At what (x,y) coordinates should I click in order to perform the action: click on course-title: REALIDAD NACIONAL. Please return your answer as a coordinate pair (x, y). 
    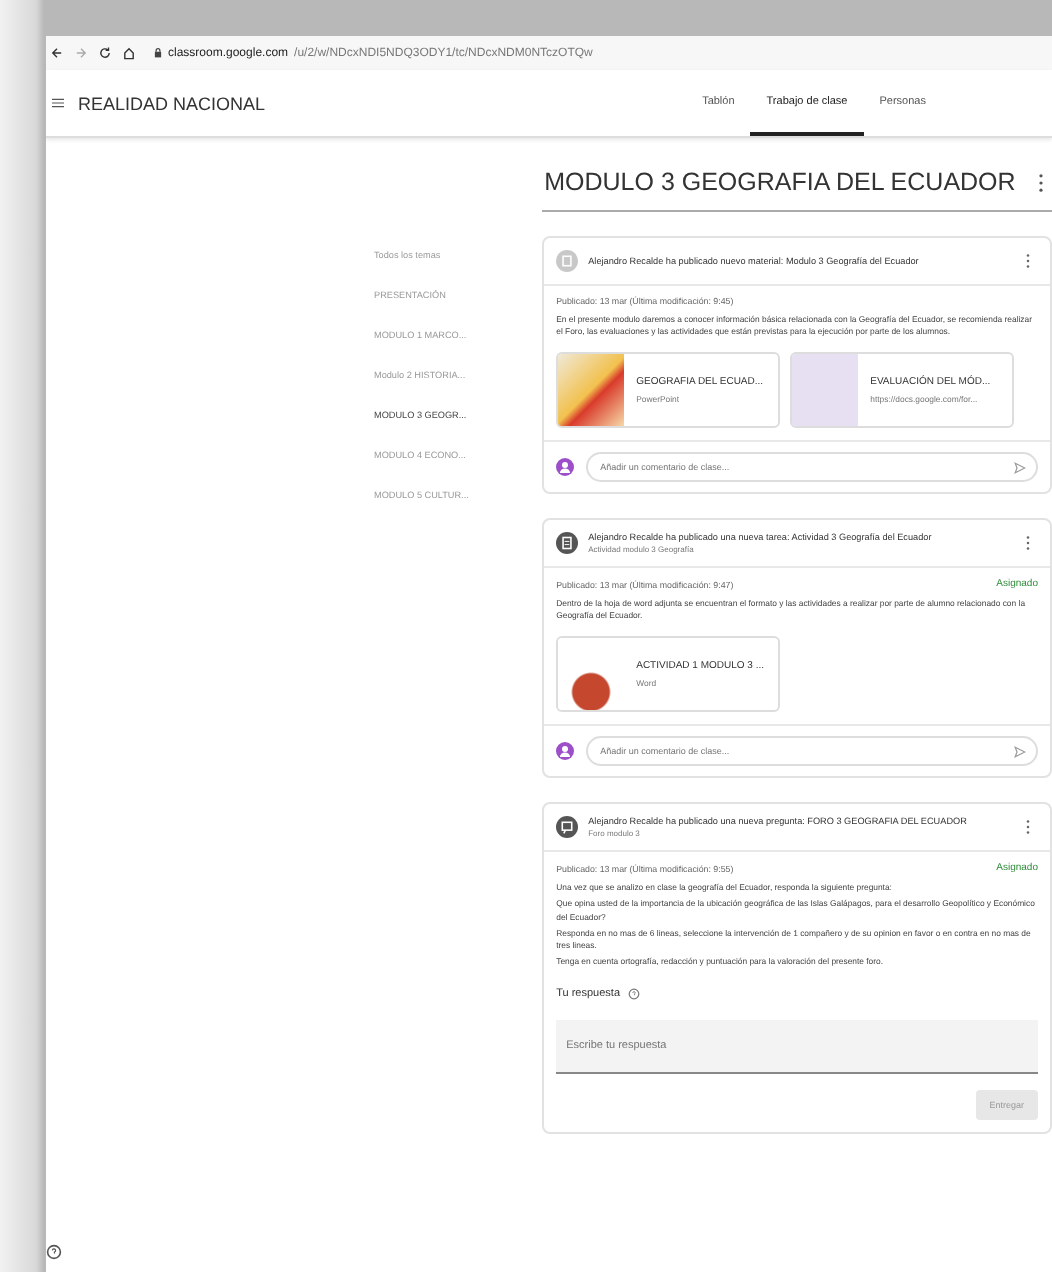
    Looking at the image, I should click on (172, 103).